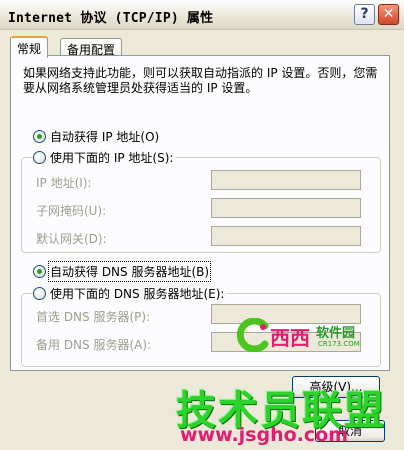 This screenshot has height=450, width=404. What do you see at coordinates (290, 338) in the screenshot?
I see `watermark-logo-mark: 西西` at bounding box center [290, 338].